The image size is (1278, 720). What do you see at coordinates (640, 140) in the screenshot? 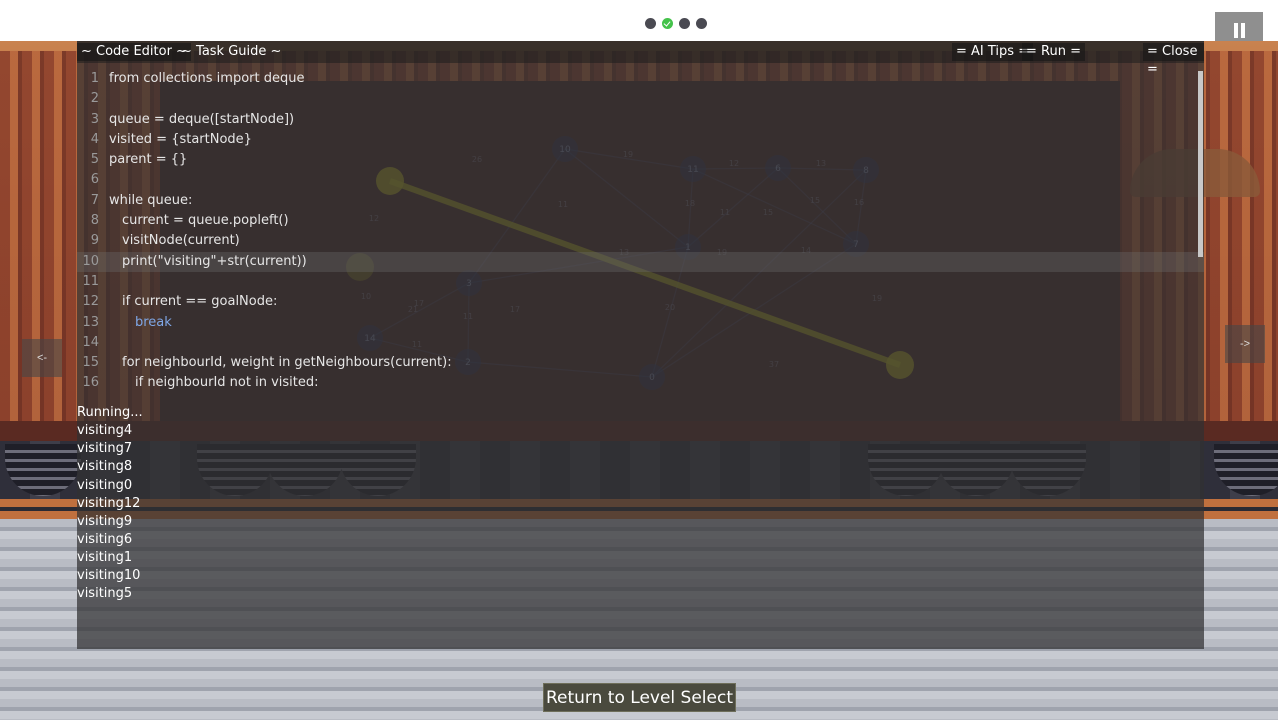
I see `code-line: 4 visited = {startNode}` at bounding box center [640, 140].